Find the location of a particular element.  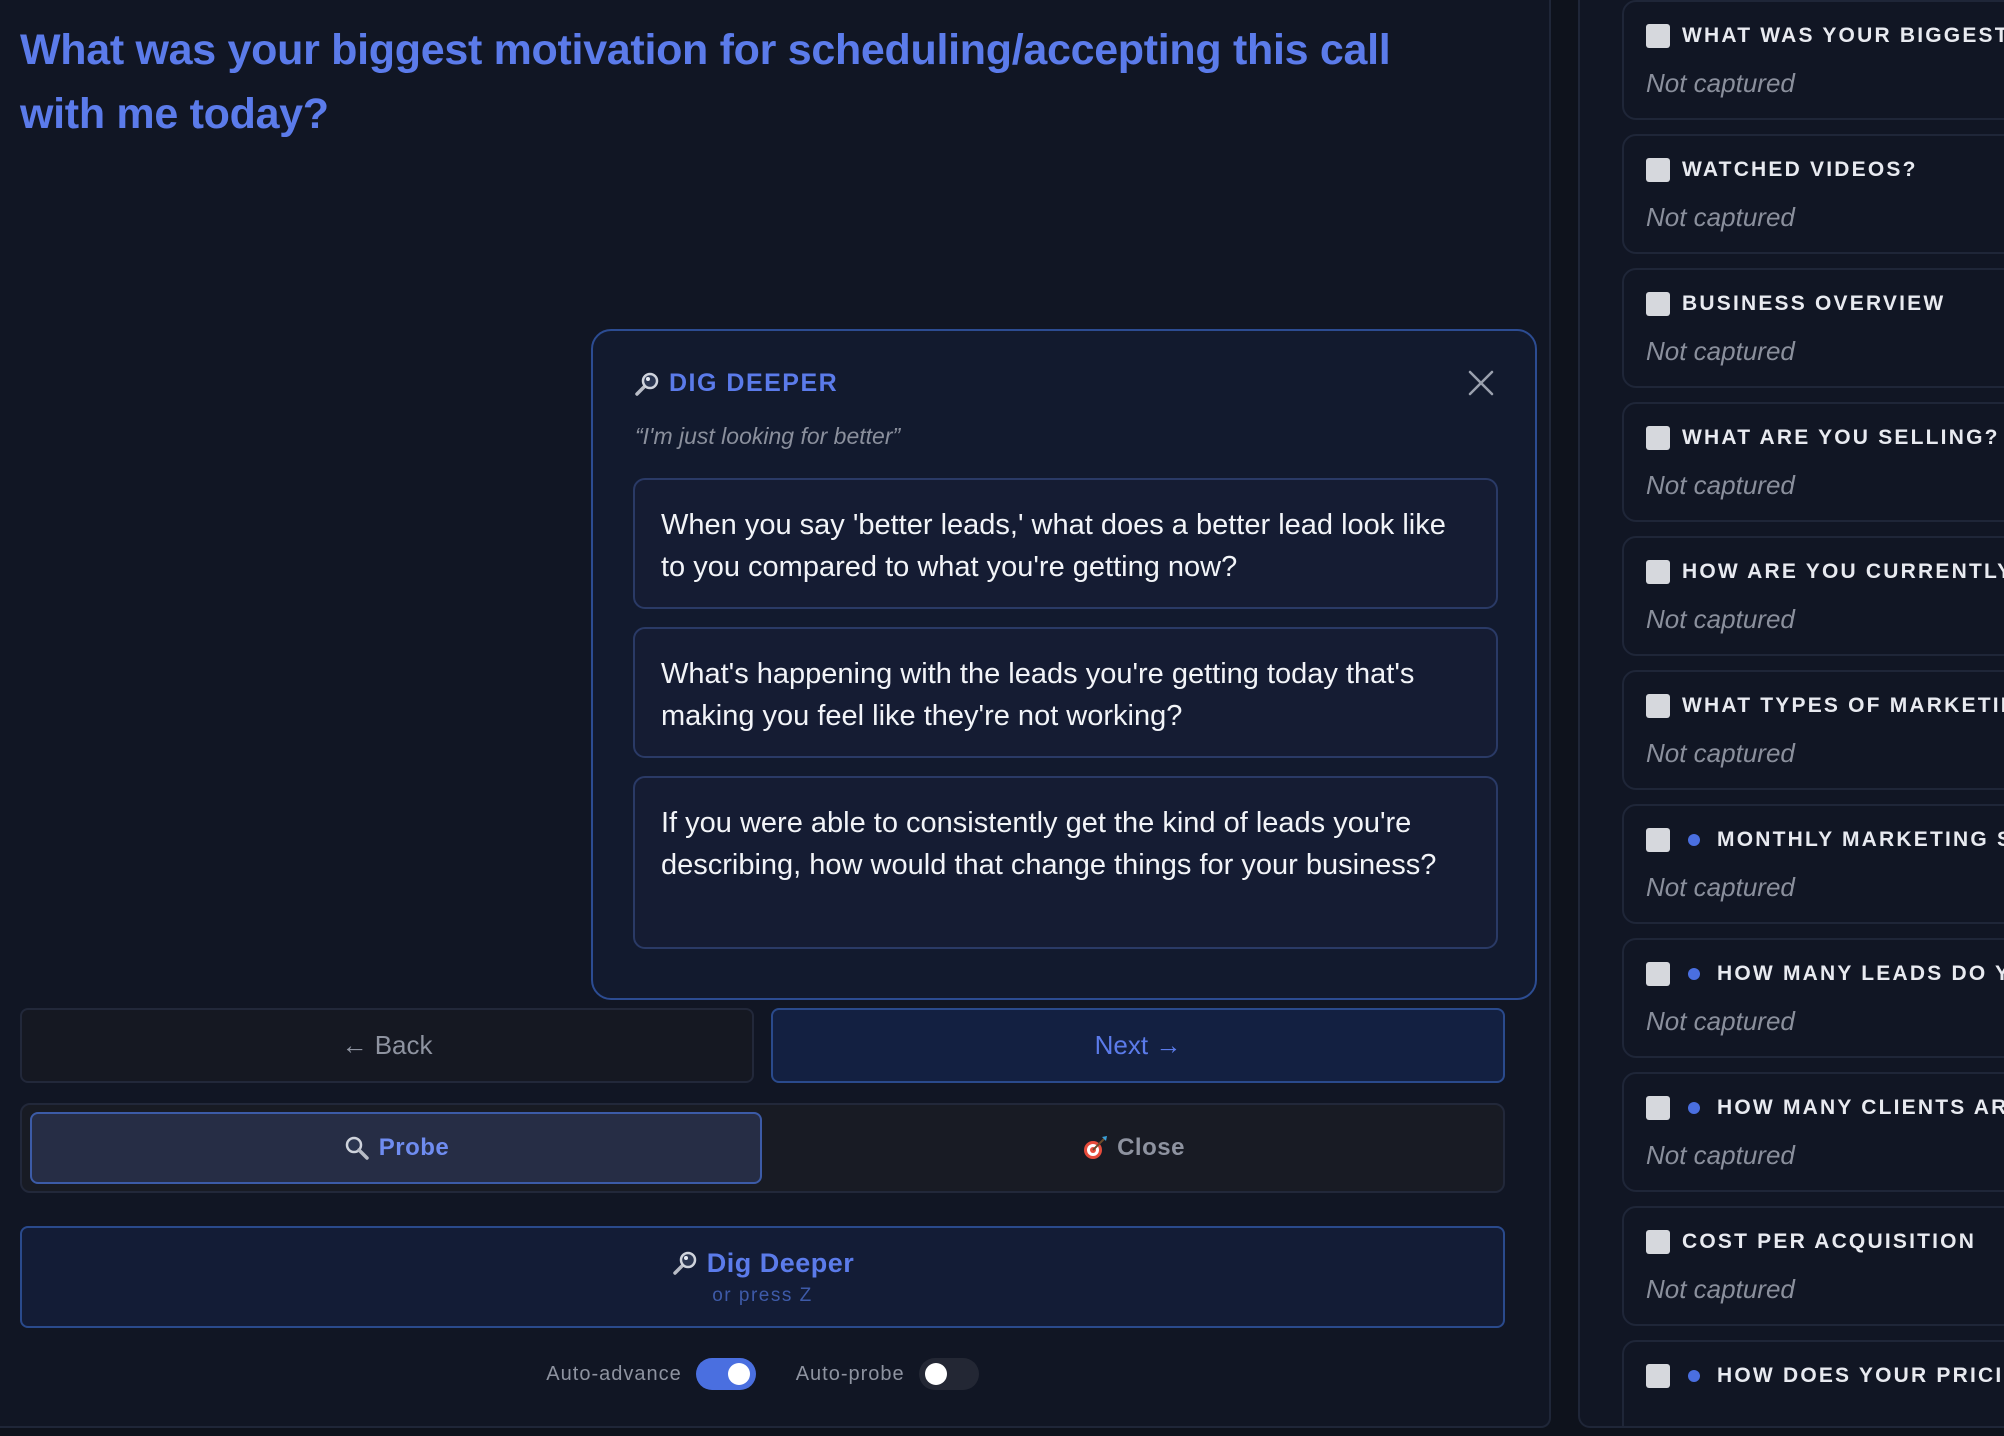

popup-title: DIG DEEPER is located at coordinates (754, 383).